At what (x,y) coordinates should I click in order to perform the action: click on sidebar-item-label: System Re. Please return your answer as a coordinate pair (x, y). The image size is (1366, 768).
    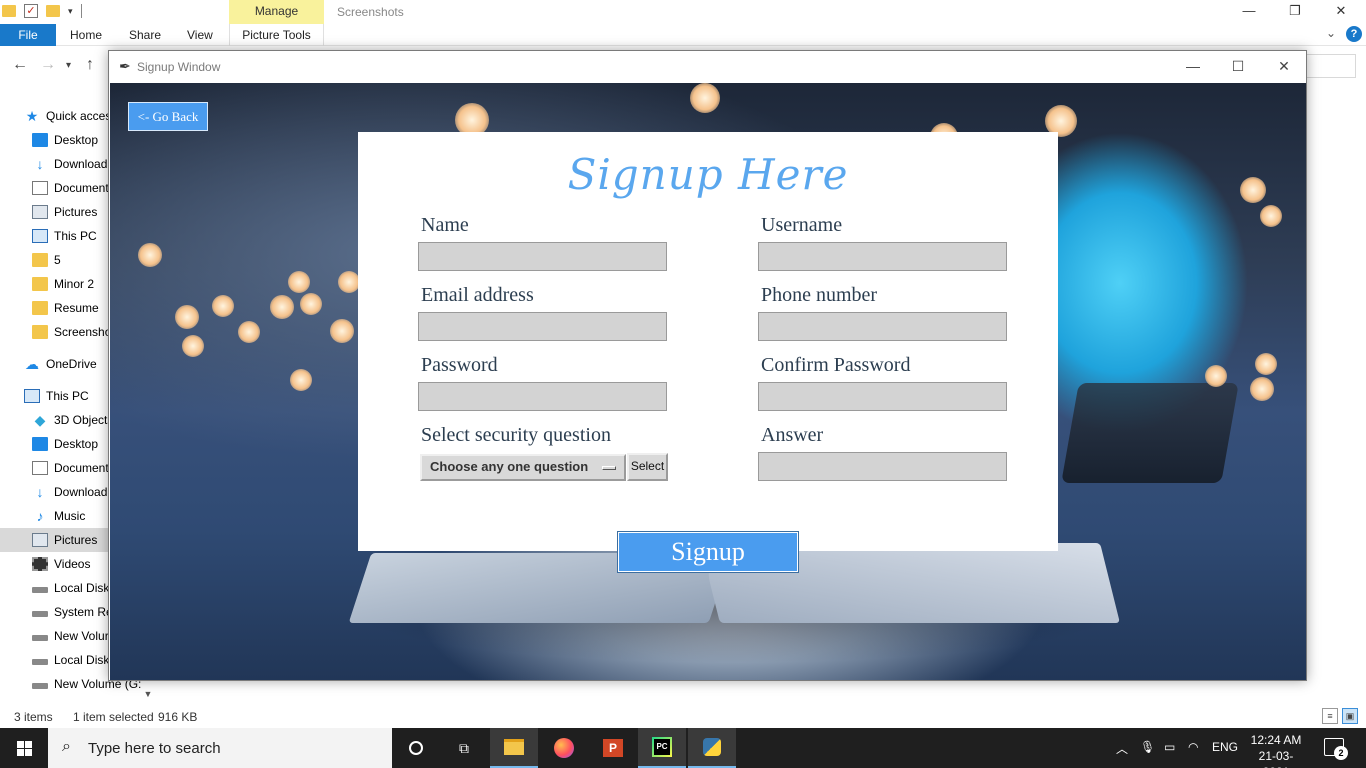
    Looking at the image, I should click on (83, 612).